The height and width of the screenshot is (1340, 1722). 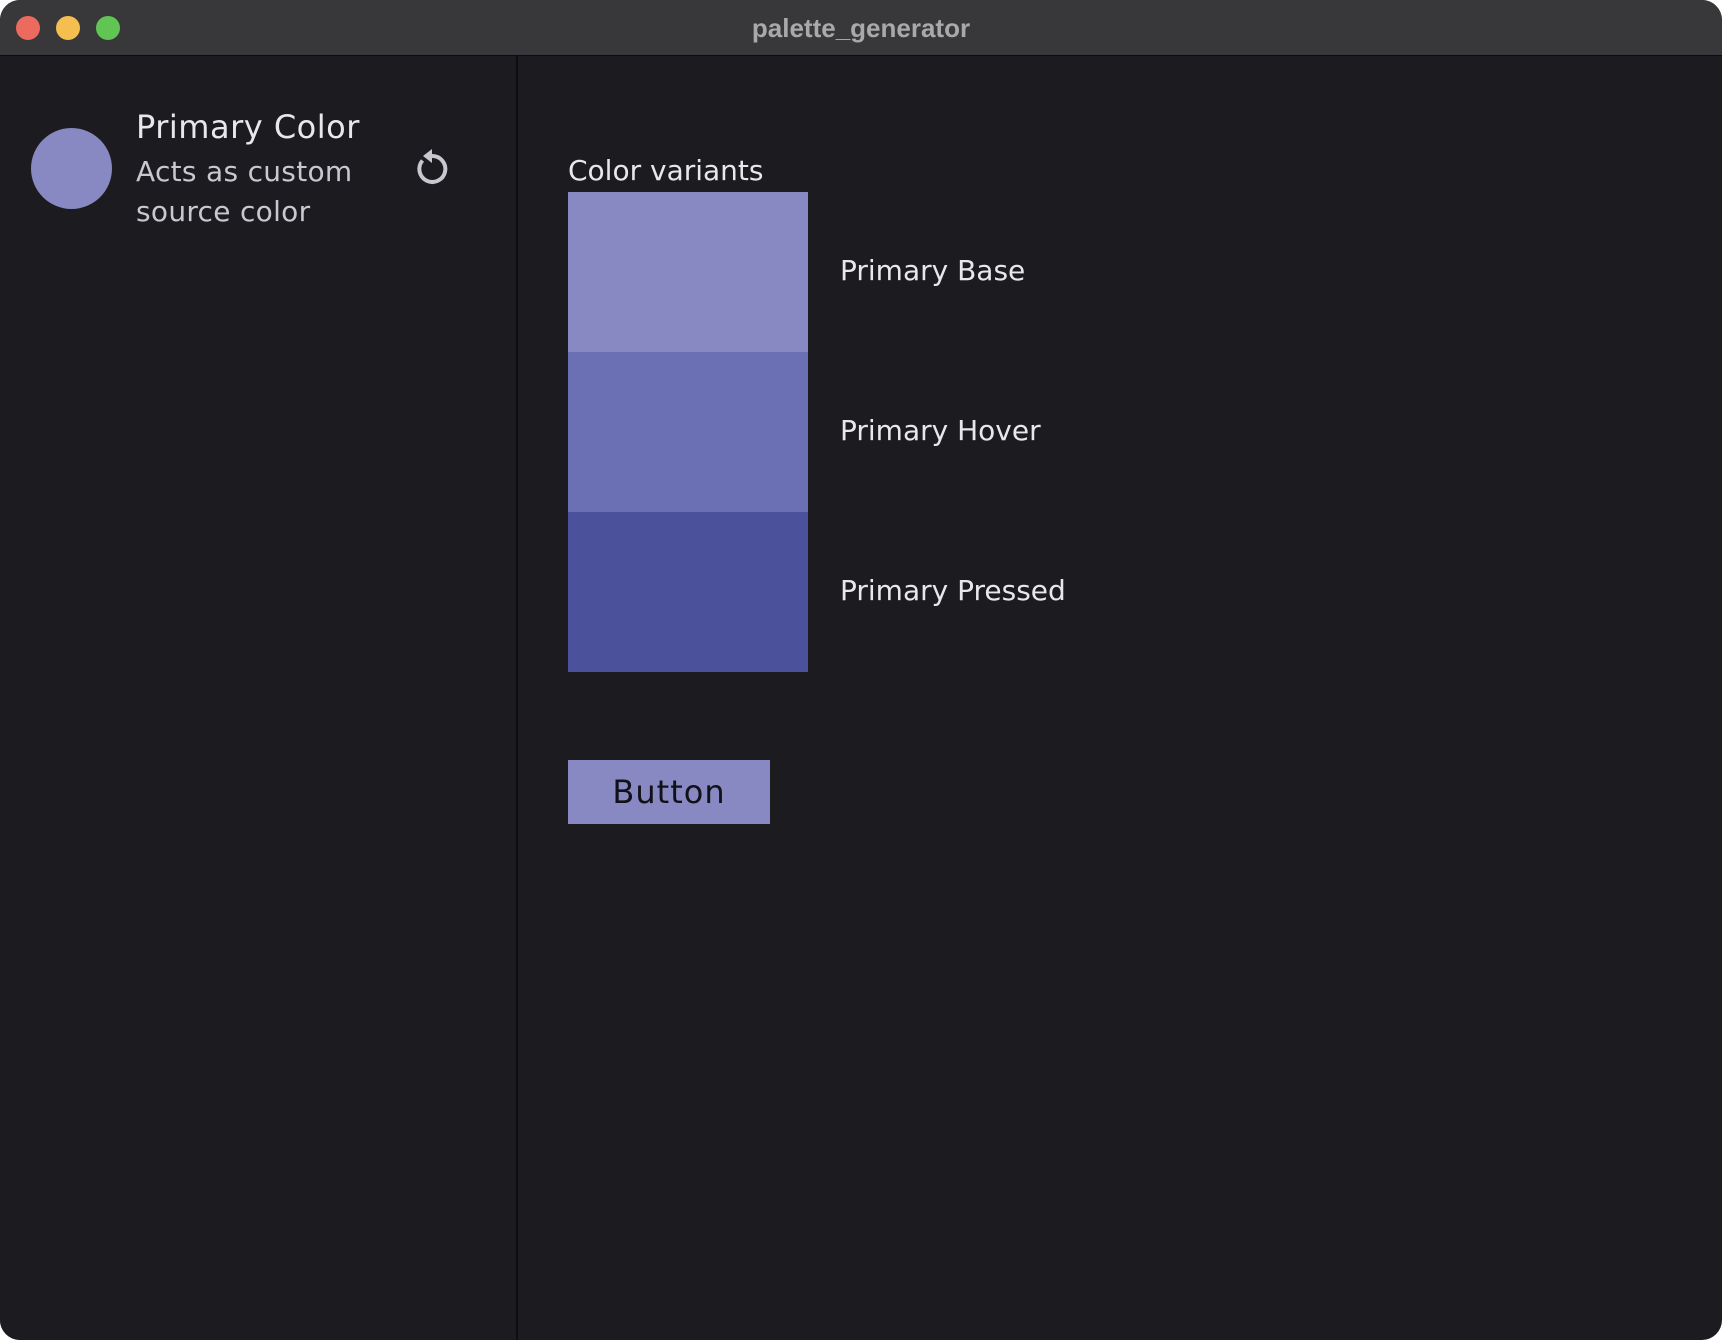 I want to click on primary-color-swatch, so click(x=71, y=168).